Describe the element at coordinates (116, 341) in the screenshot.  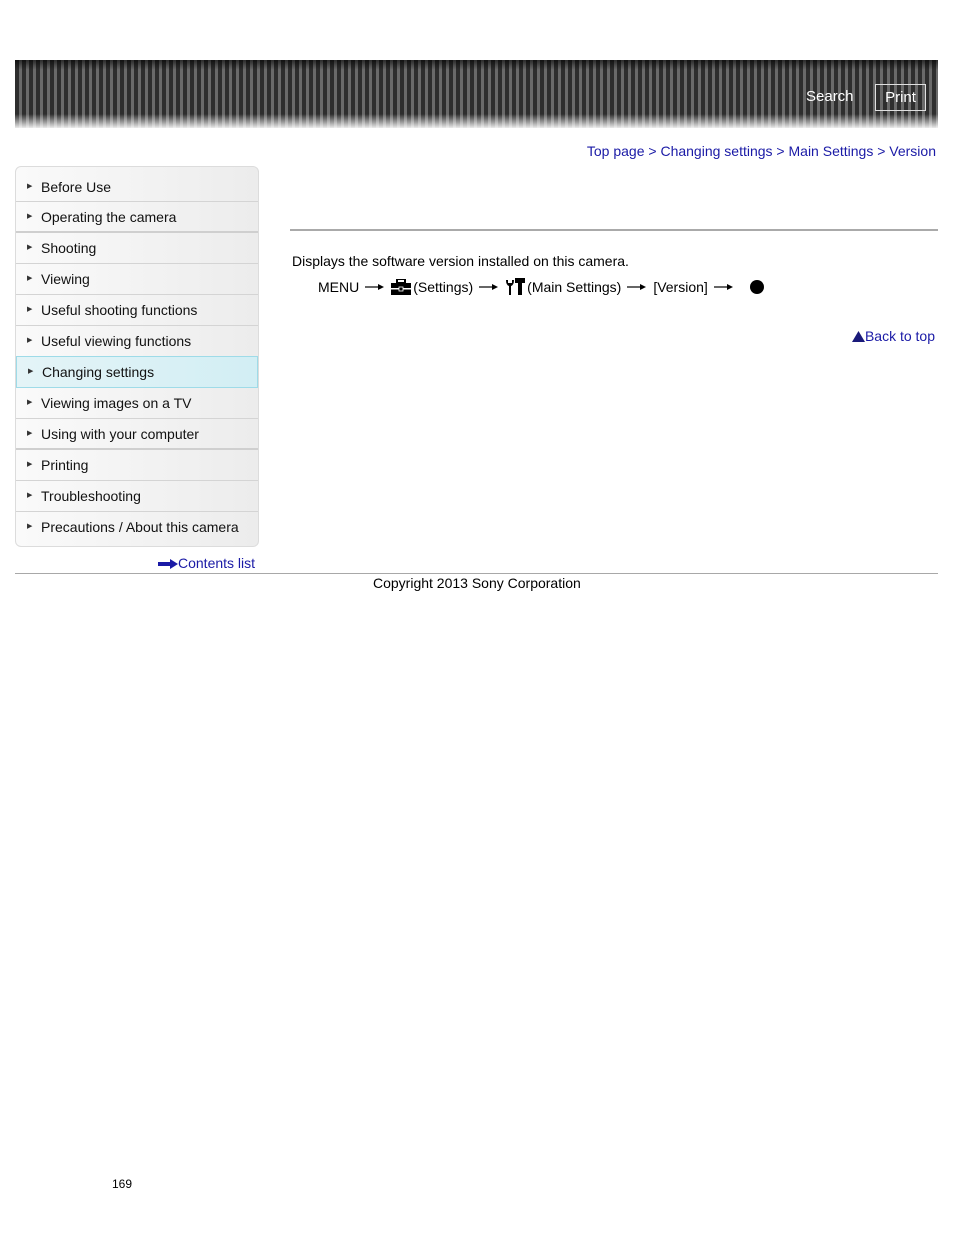
I see `sidebar-item-label: Useful viewing functions` at that location.